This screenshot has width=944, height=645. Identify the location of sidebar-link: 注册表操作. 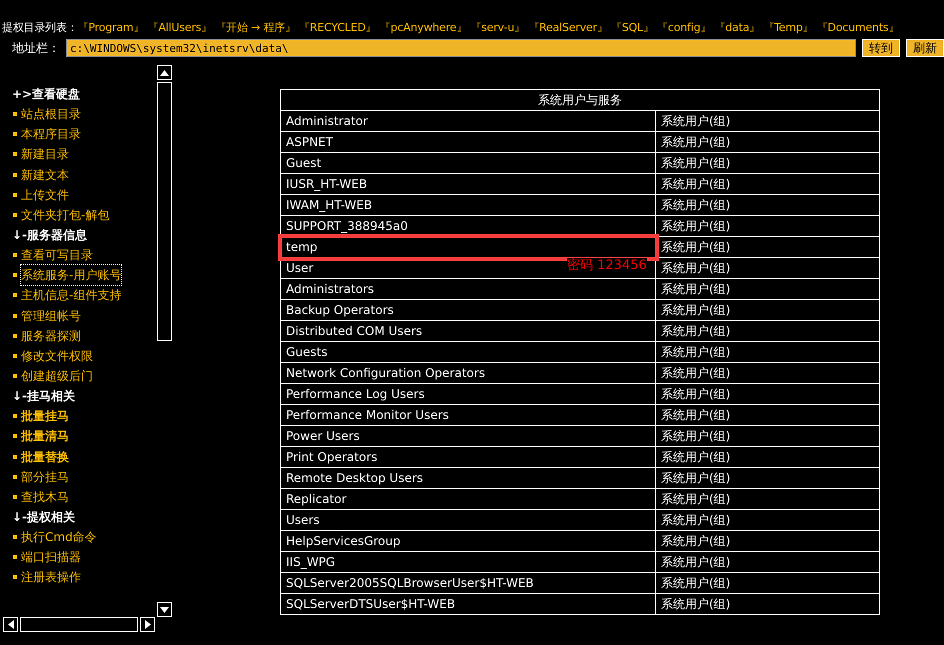
(51, 577).